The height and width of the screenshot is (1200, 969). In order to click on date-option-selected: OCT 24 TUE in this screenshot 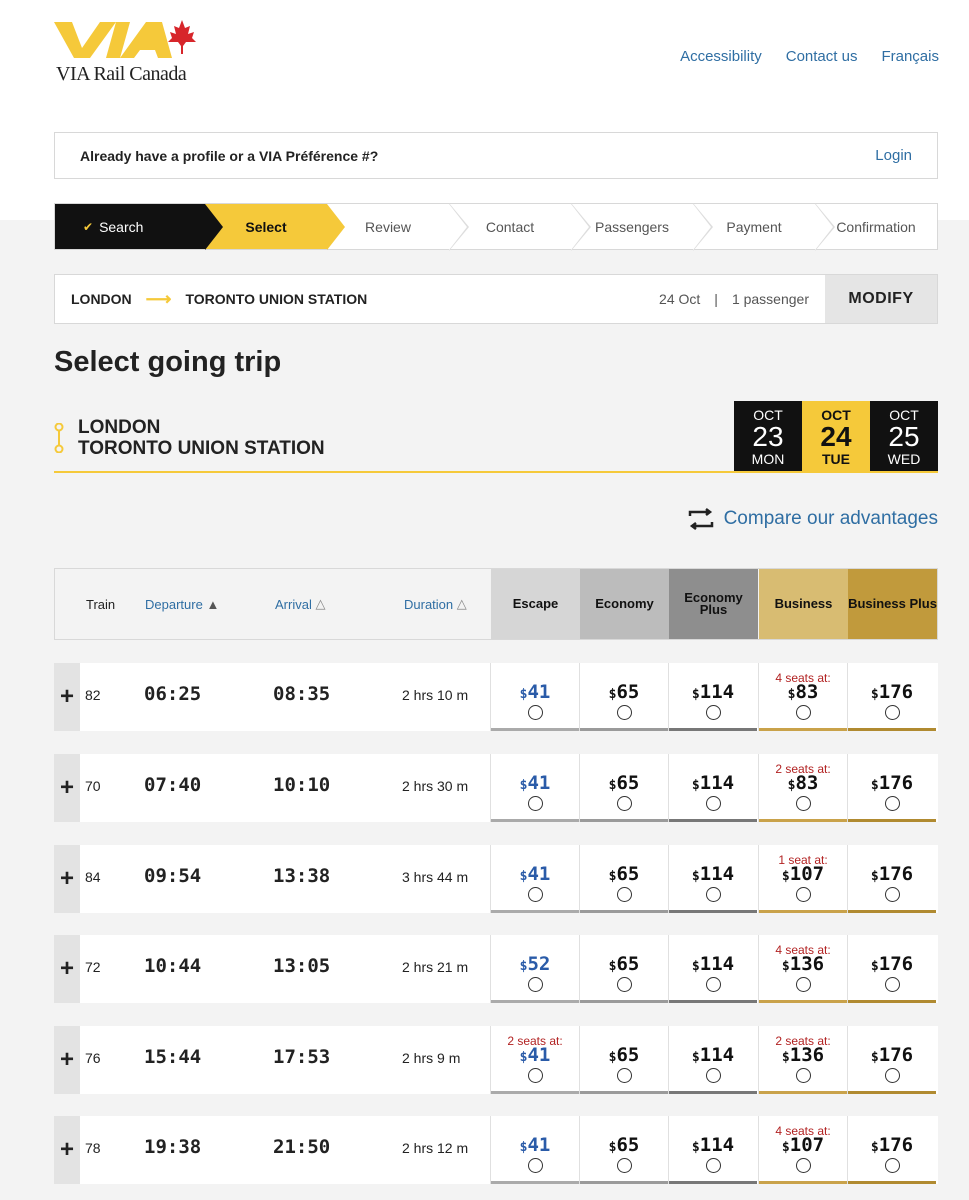, I will do `click(836, 436)`.